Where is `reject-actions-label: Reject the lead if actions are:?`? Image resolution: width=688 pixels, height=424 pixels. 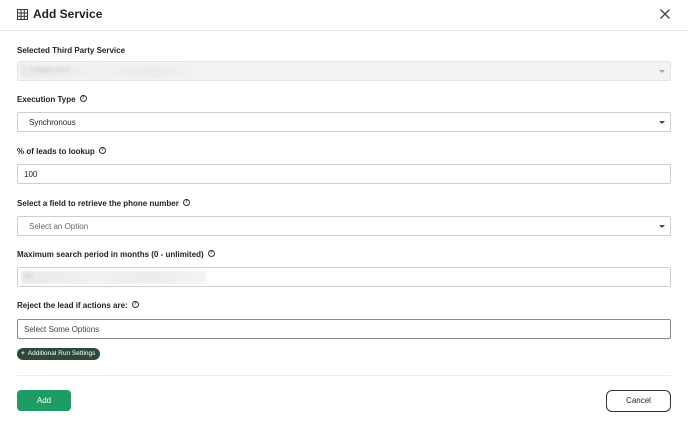
reject-actions-label: Reject the lead if actions are:? is located at coordinates (78, 305).